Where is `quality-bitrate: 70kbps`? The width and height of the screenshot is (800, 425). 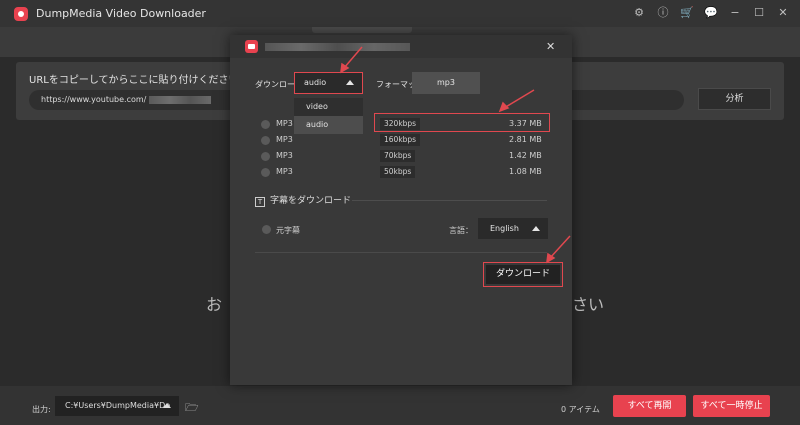 quality-bitrate: 70kbps is located at coordinates (398, 156).